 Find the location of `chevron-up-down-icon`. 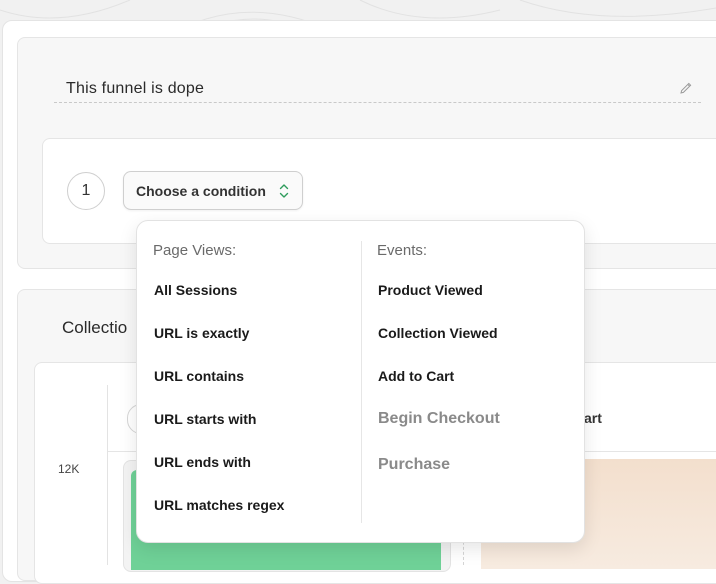

chevron-up-down-icon is located at coordinates (284, 191).